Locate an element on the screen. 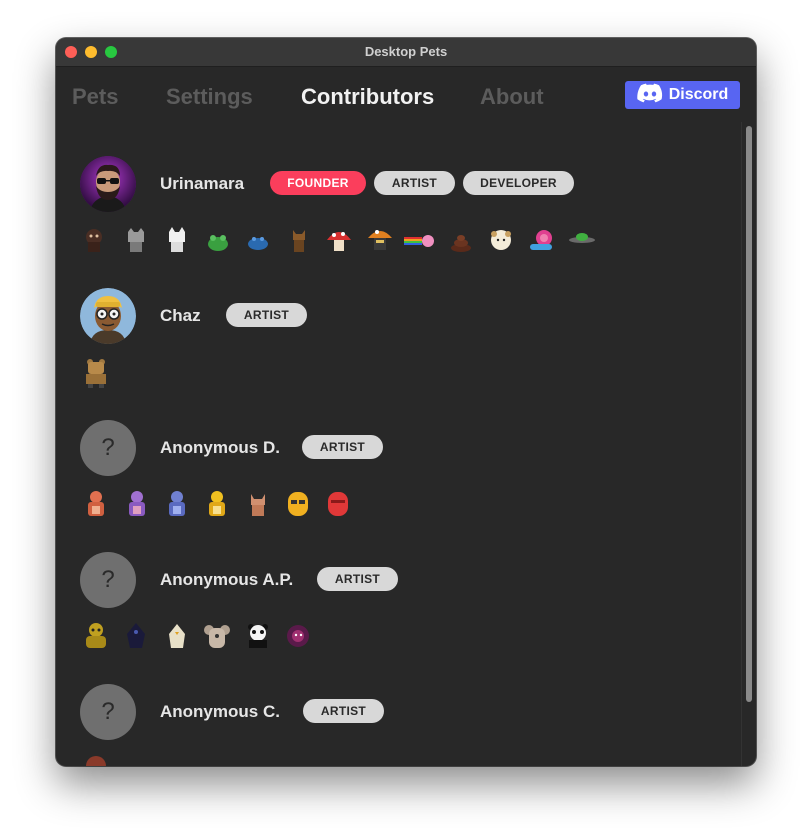 This screenshot has height=840, width=812. red-pet-icon is located at coordinates (96, 759).